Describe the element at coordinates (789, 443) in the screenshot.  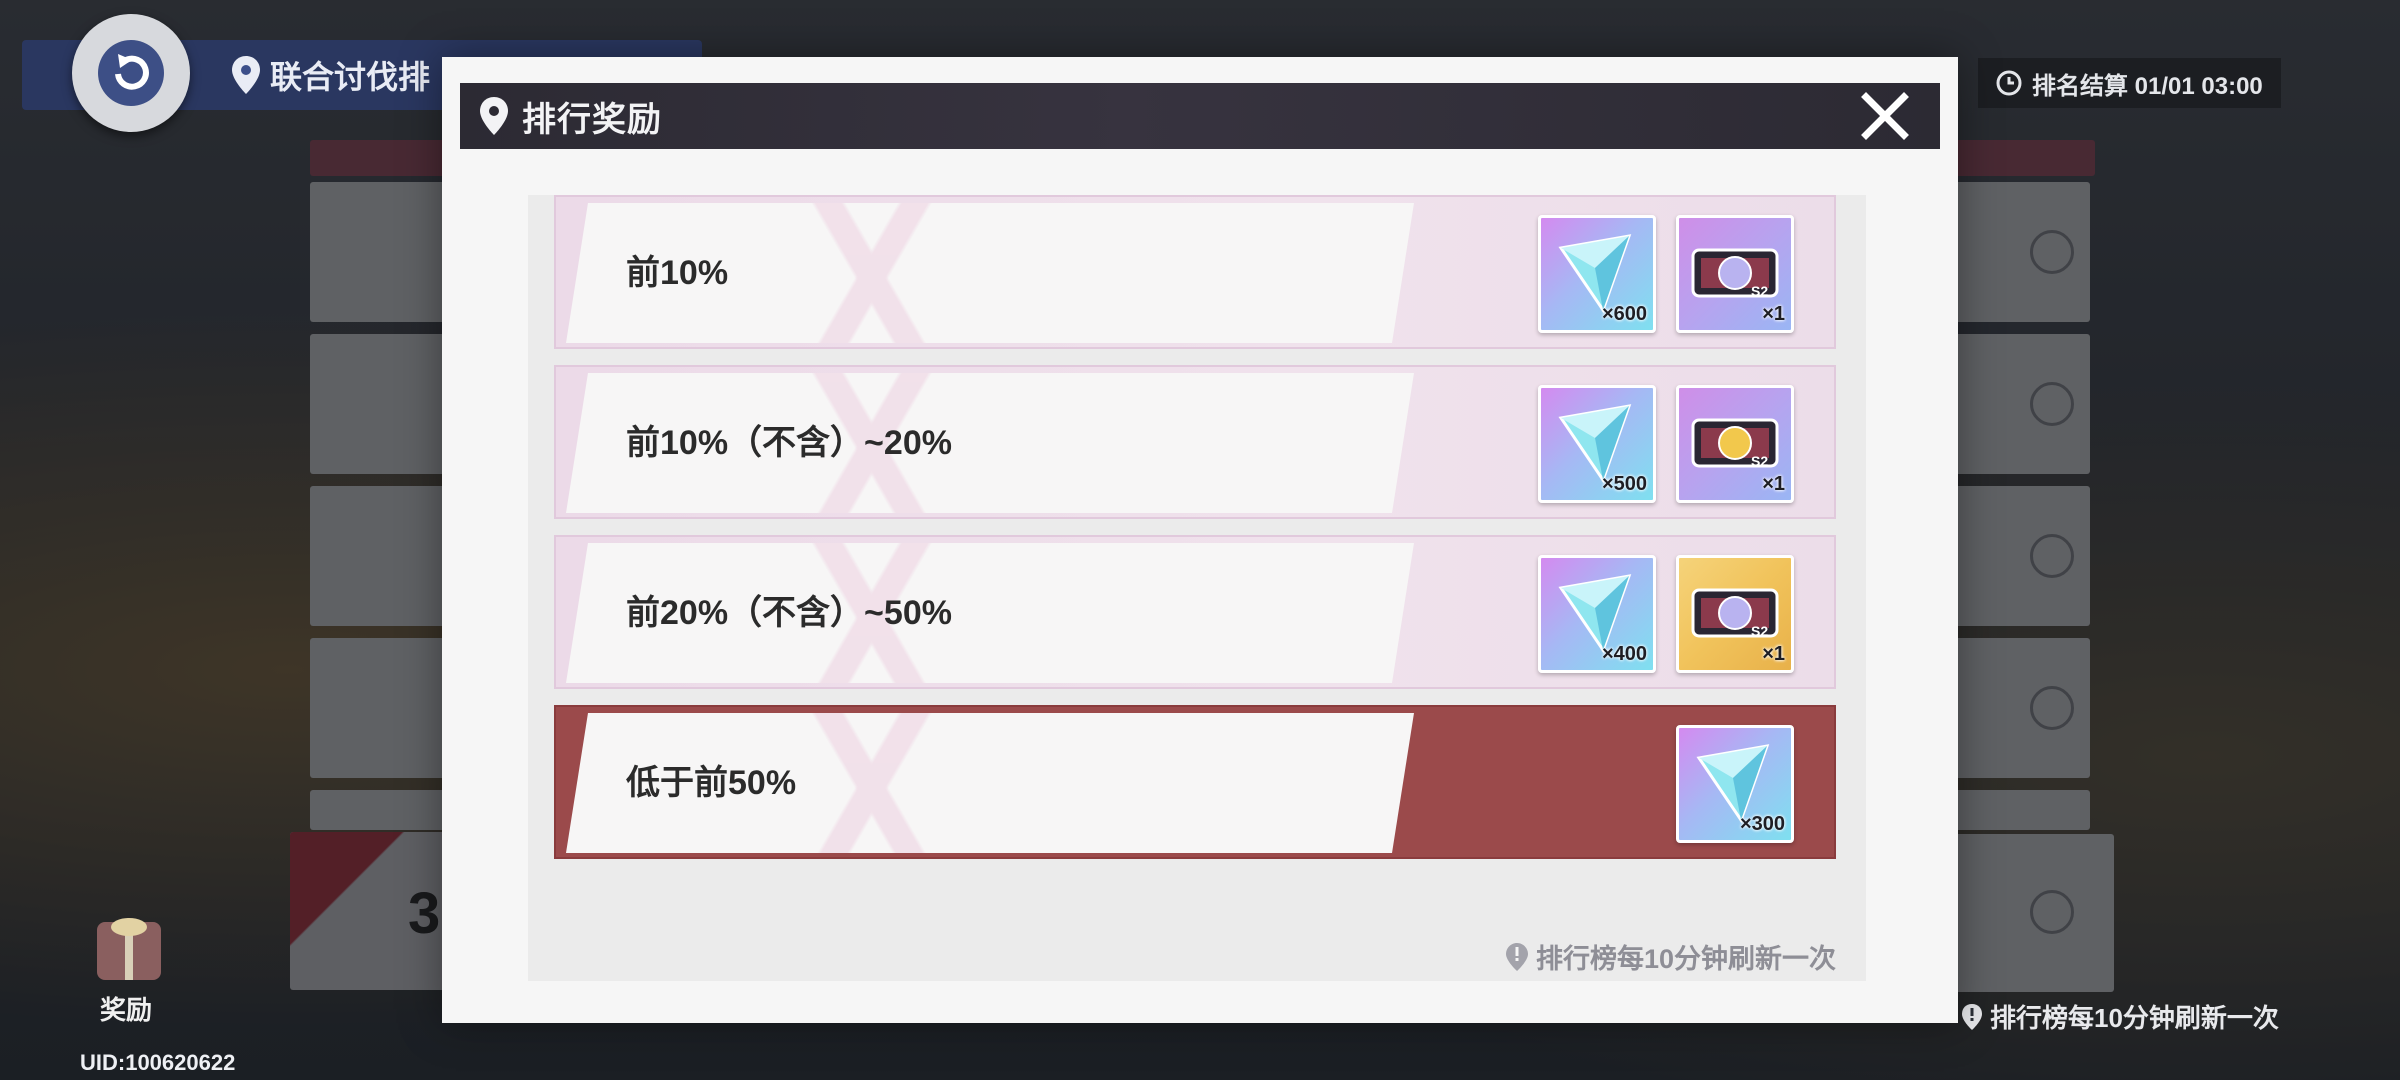
I see `tier-label: 前10%（不含）~20%` at that location.